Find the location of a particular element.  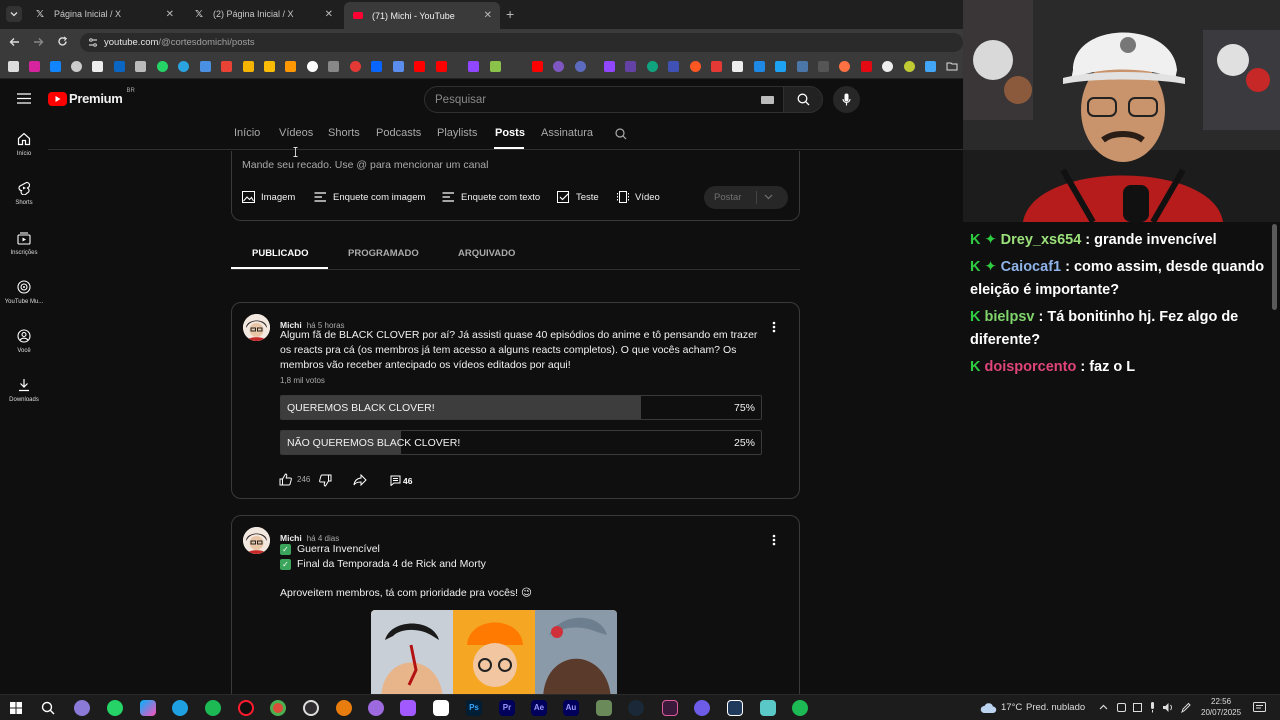

taskbar-app-purple-icon is located at coordinates (376, 708).